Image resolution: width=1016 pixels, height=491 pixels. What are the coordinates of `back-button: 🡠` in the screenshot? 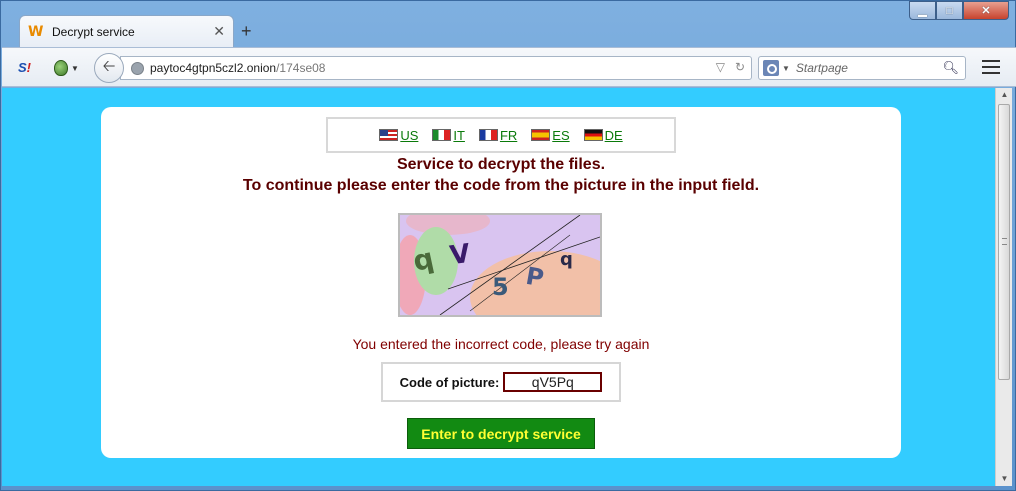 It's located at (109, 68).